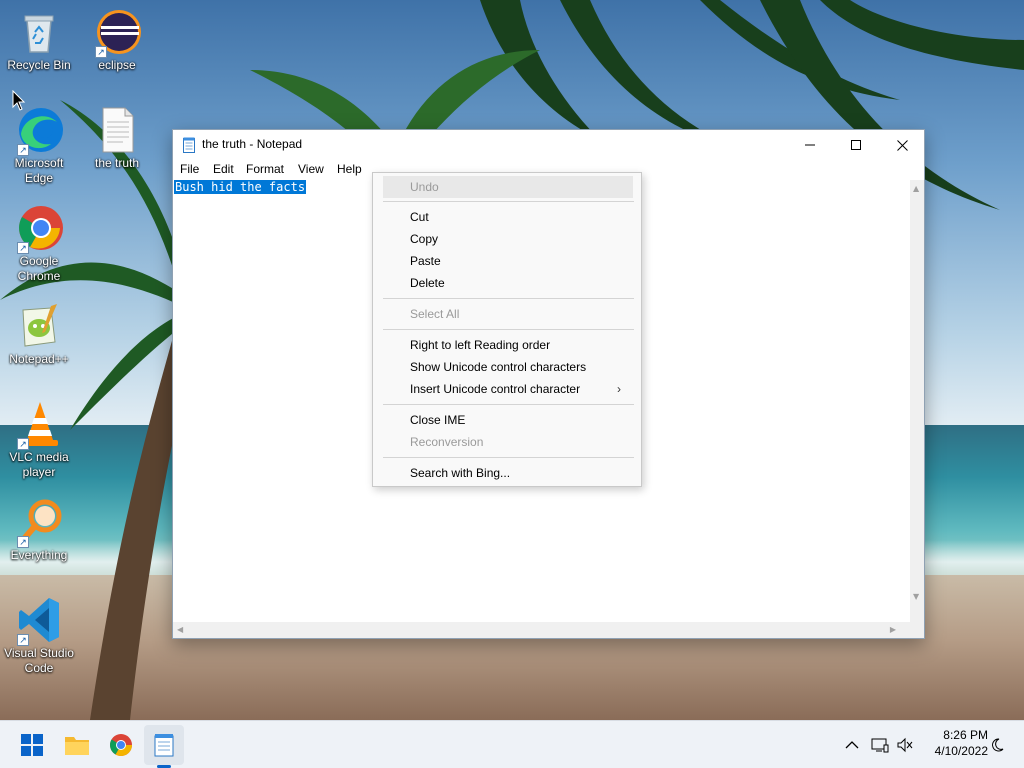 The height and width of the screenshot is (768, 1024). I want to click on close-icon, so click(902, 145).